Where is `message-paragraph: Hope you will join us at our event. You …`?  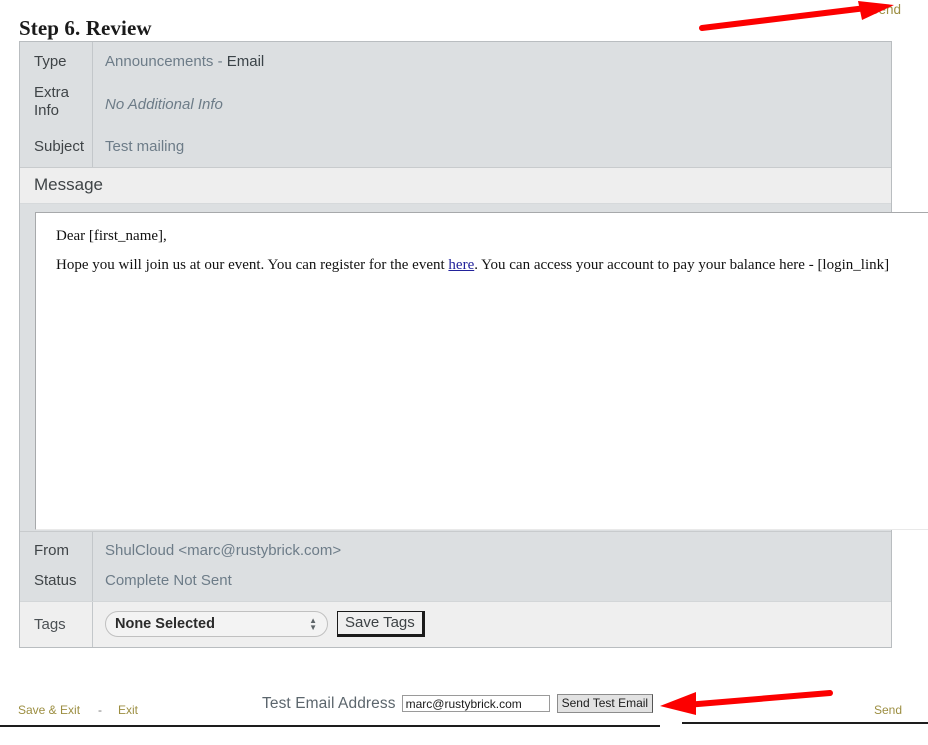
message-paragraph: Hope you will join us at our event. You … is located at coordinates (482, 265).